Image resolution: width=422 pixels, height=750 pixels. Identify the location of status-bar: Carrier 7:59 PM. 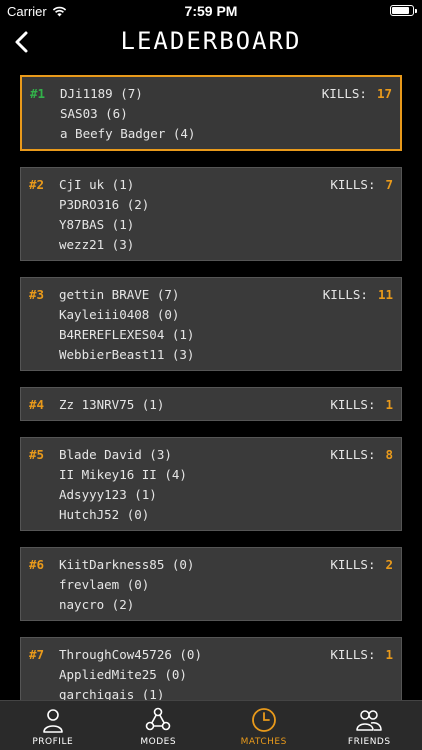
(211, 11).